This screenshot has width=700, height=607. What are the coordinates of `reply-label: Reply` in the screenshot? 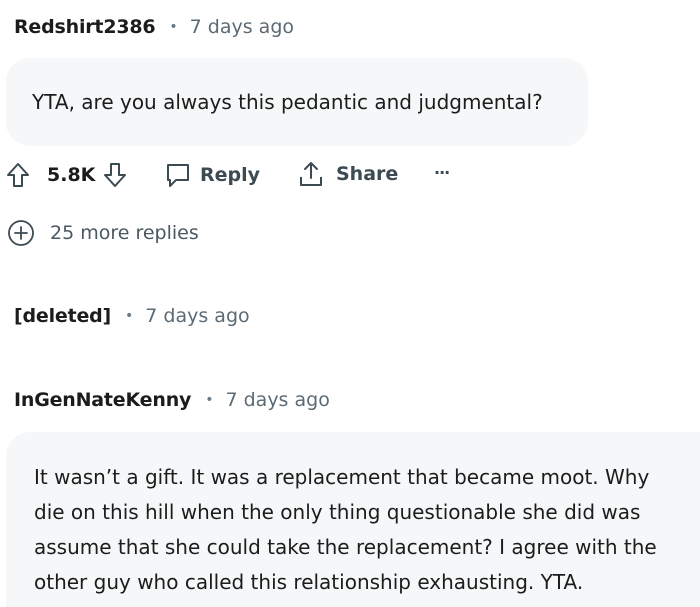 It's located at (230, 175).